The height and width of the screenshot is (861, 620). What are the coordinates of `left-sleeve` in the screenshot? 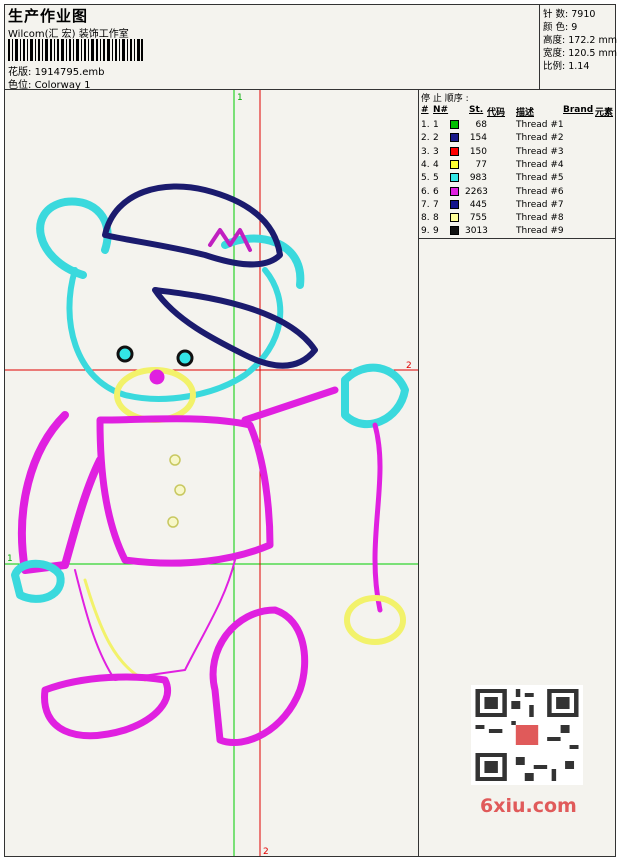 It's located at (60, 492).